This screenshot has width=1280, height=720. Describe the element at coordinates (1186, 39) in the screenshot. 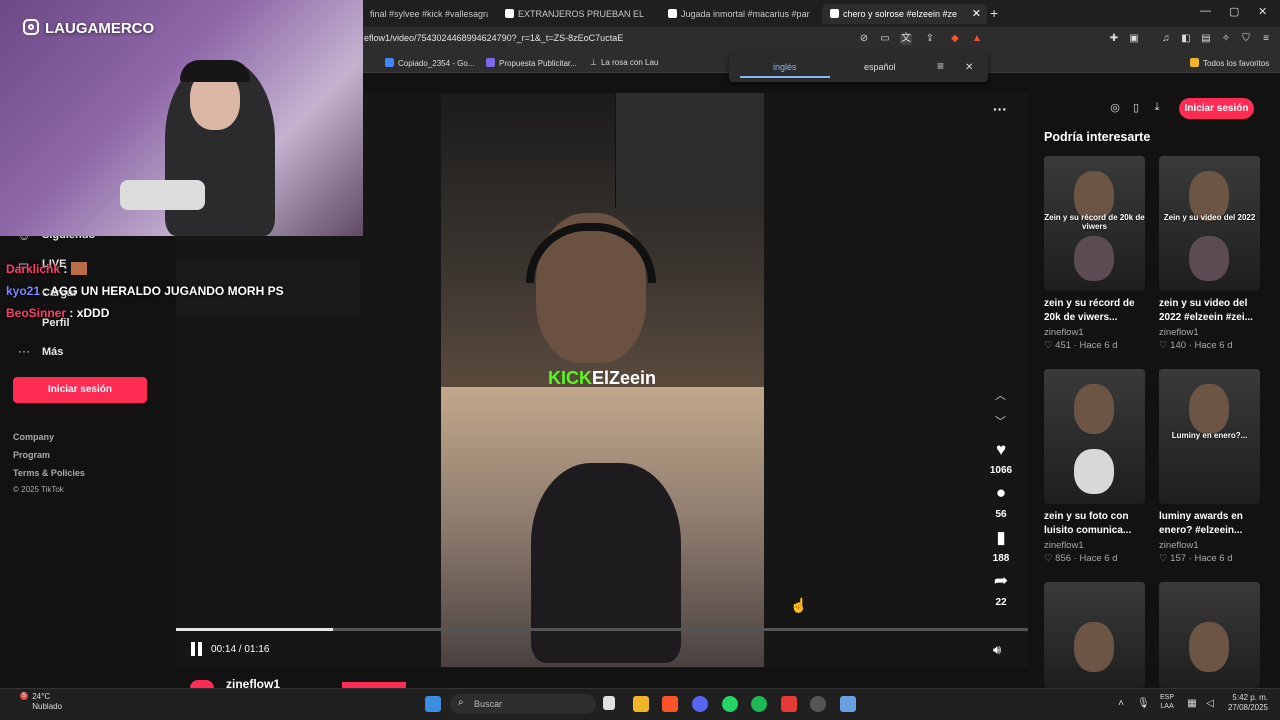

I see `sidebar-toggle-icon: ◧` at that location.